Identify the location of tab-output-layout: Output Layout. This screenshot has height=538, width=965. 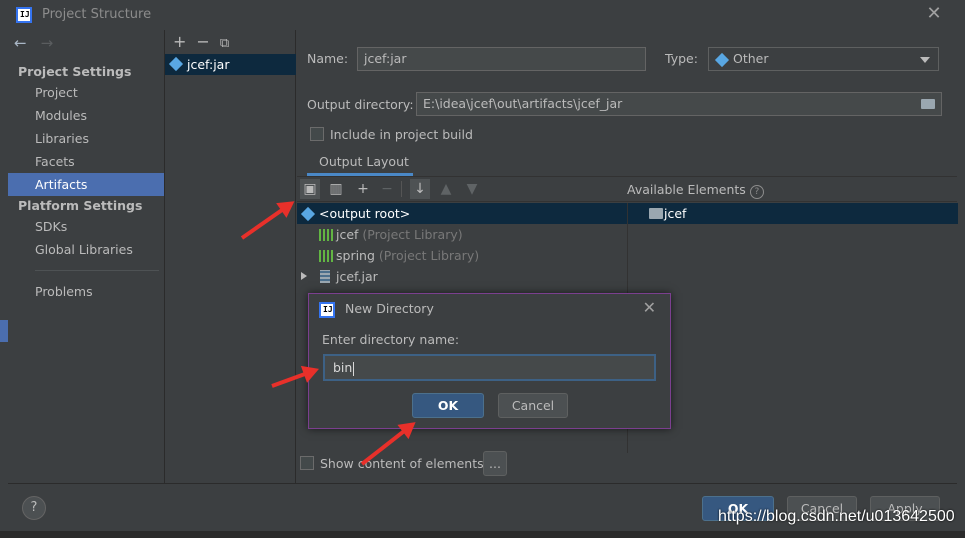
(360, 163).